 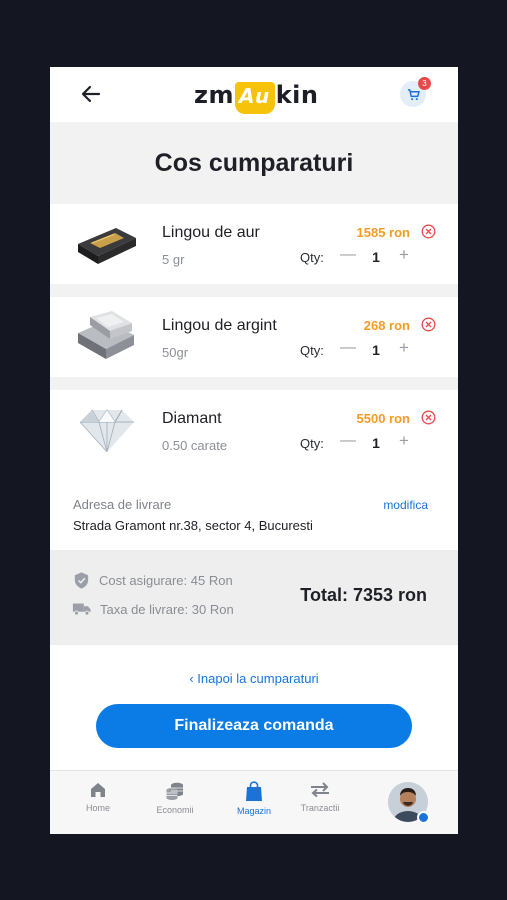 I want to click on home-icon, so click(x=98, y=790).